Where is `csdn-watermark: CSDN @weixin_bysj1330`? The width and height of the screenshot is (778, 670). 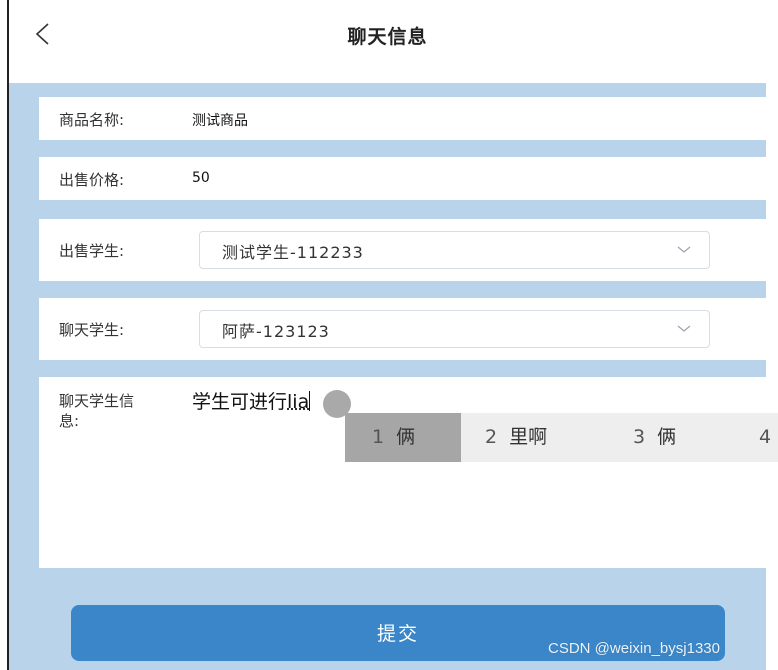 csdn-watermark: CSDN @weixin_bysj1330 is located at coordinates (634, 648).